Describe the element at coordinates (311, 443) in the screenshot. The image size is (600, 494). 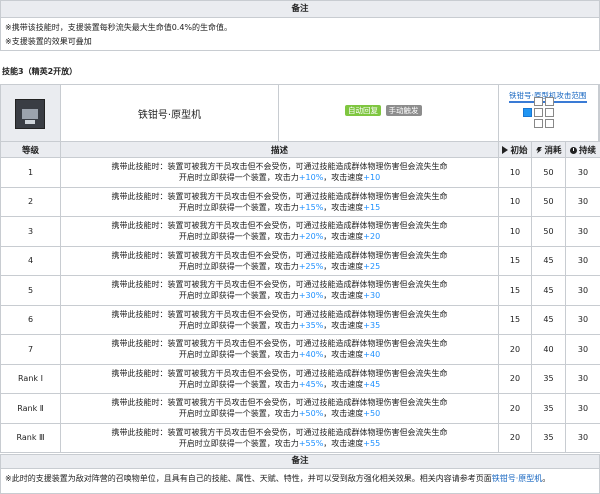
I see `atk-bonus: +55%` at that location.